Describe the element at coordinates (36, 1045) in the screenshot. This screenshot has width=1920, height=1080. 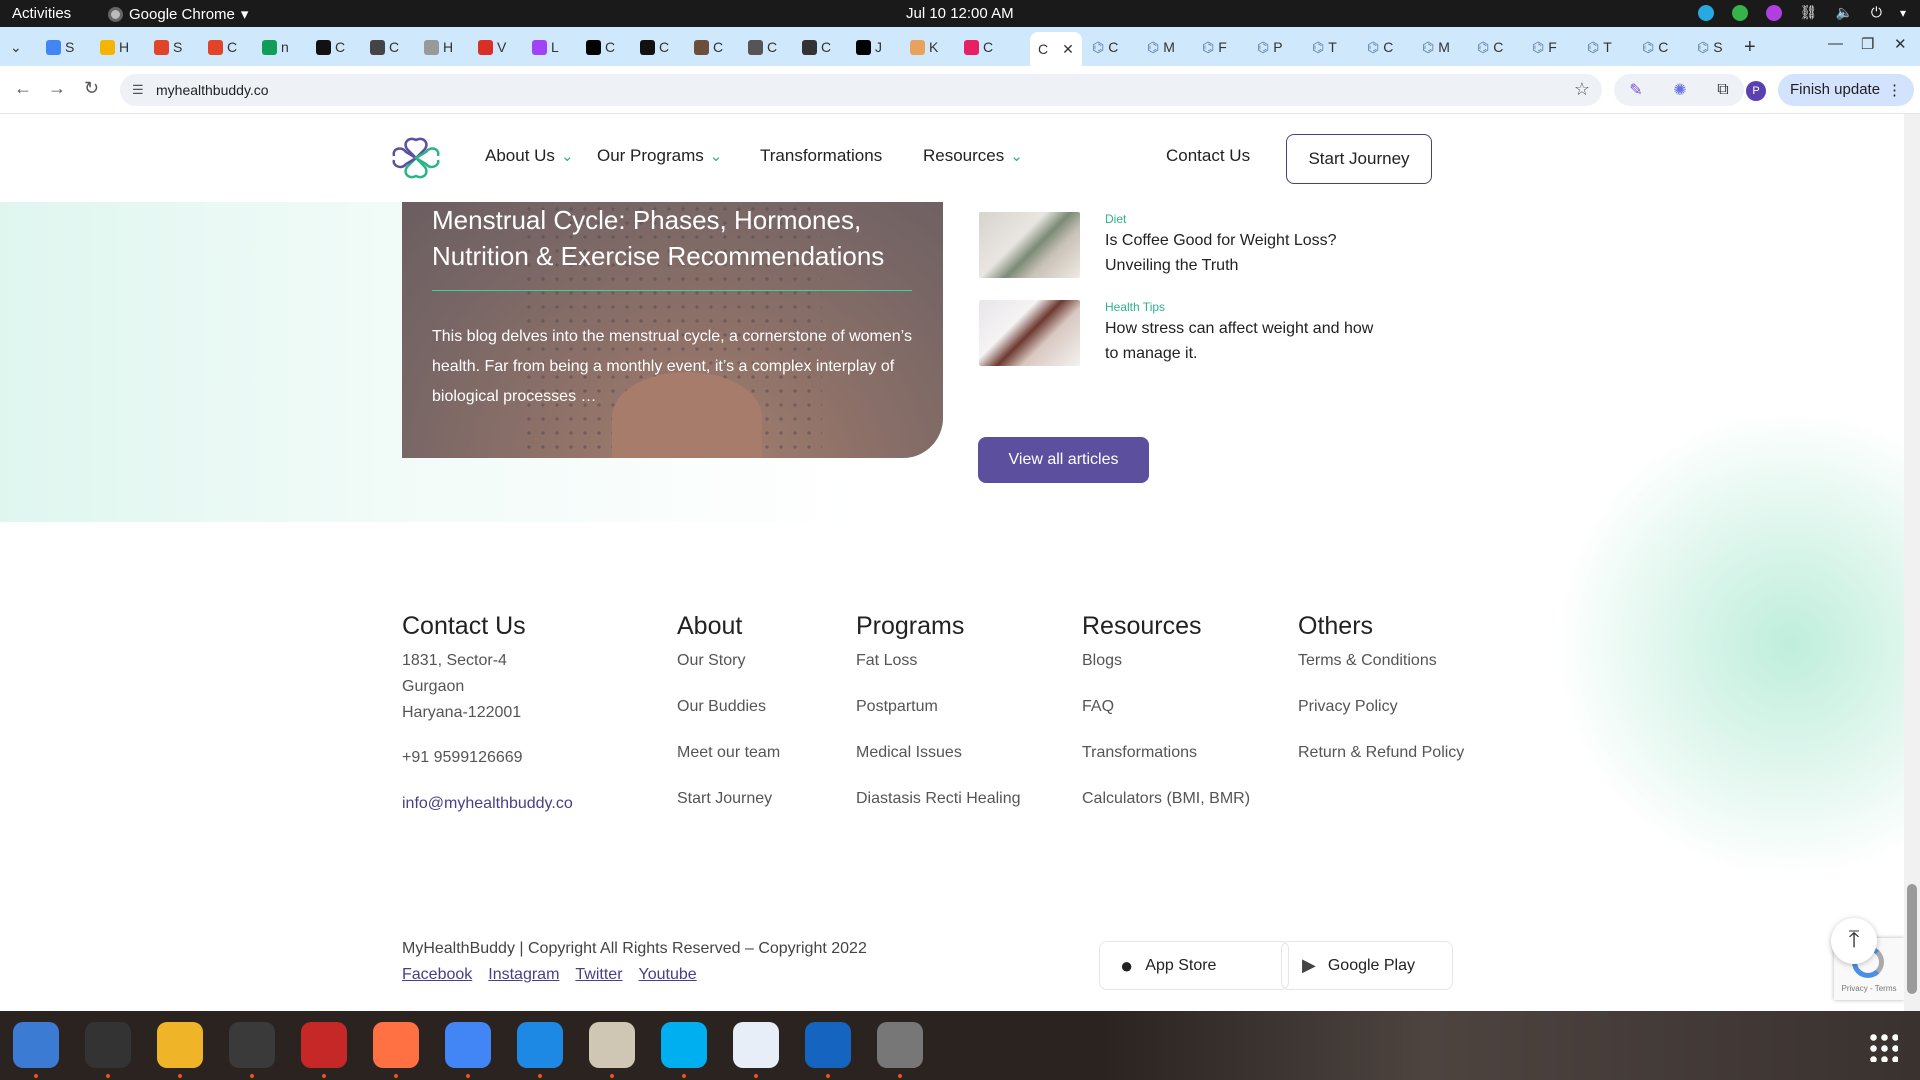
I see `thunderbird-icon` at that location.